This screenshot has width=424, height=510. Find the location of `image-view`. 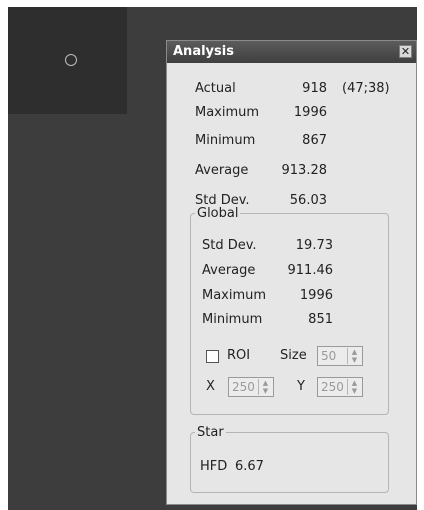

image-view is located at coordinates (67, 60).